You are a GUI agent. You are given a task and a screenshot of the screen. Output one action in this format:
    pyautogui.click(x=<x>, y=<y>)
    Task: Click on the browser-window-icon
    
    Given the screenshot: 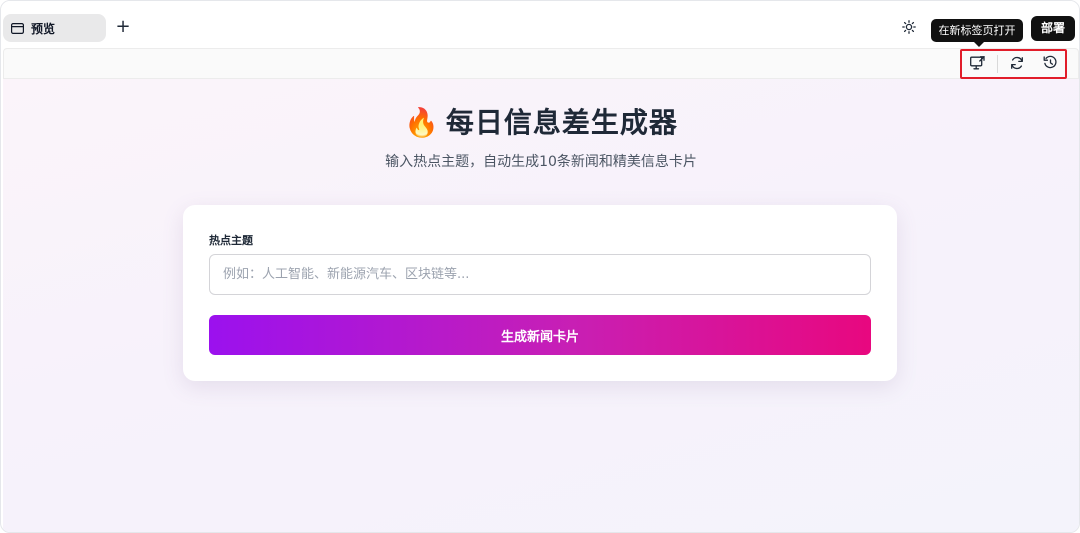 What is the action you would take?
    pyautogui.click(x=17, y=28)
    